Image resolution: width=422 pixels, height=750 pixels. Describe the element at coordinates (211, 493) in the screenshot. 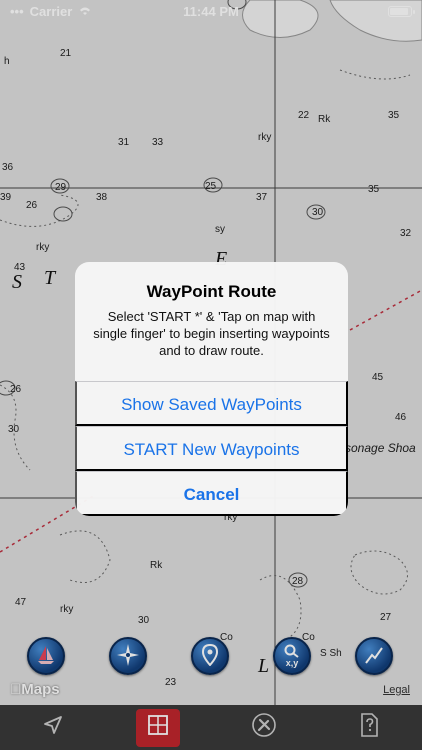

I see `cancel-button: Cancel` at that location.